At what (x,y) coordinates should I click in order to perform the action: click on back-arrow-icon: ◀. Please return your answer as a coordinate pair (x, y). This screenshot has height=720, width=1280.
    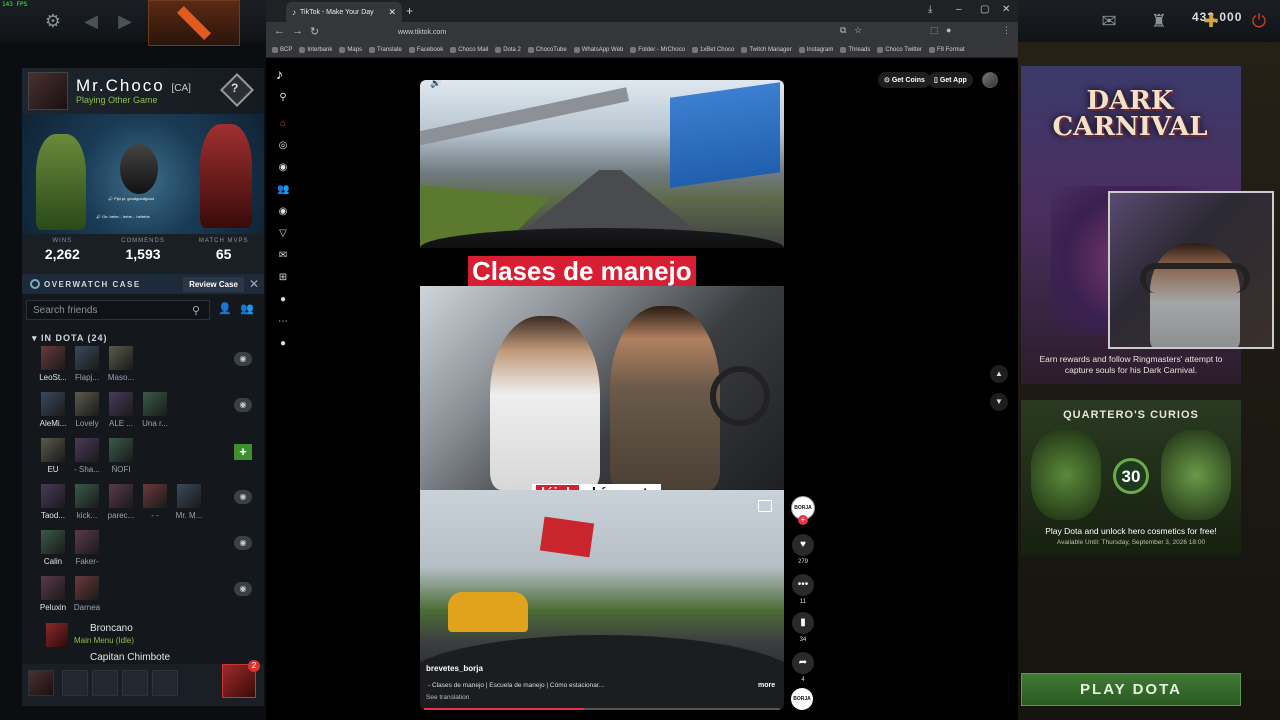
    Looking at the image, I should click on (91, 21).